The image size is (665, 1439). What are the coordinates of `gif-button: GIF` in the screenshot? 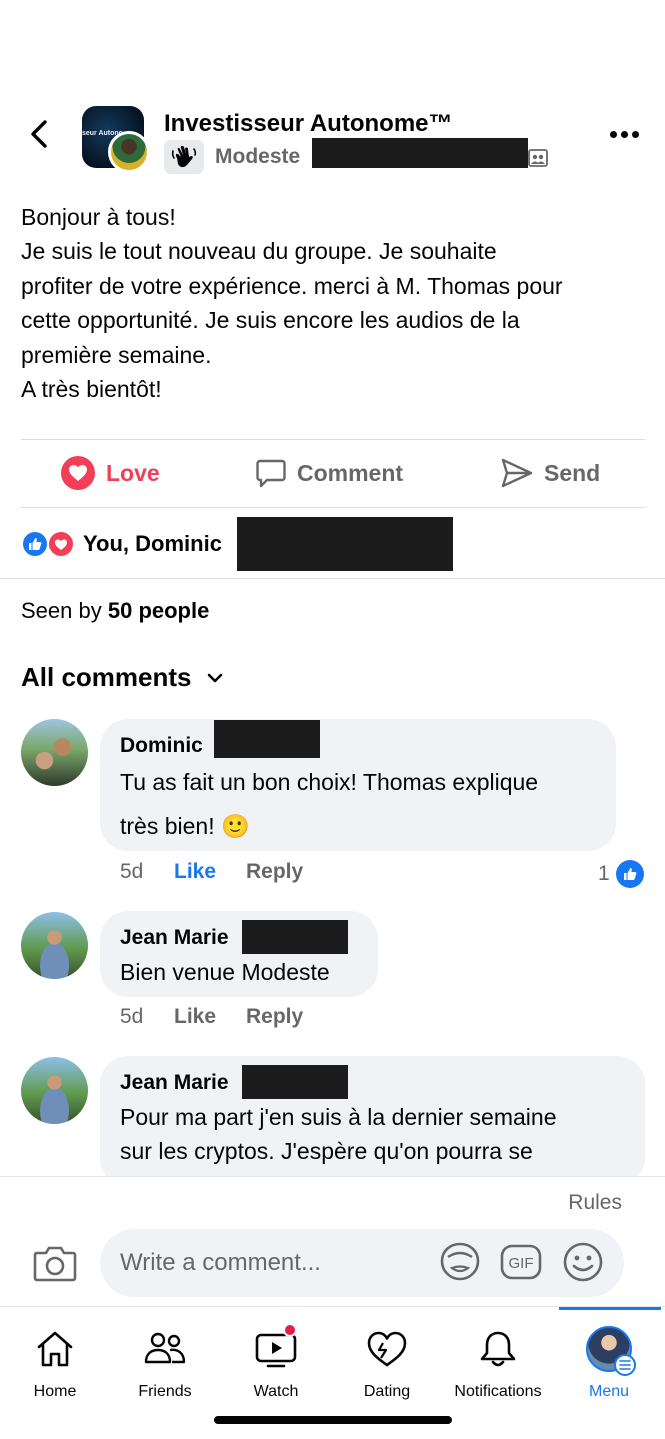 It's located at (521, 1262).